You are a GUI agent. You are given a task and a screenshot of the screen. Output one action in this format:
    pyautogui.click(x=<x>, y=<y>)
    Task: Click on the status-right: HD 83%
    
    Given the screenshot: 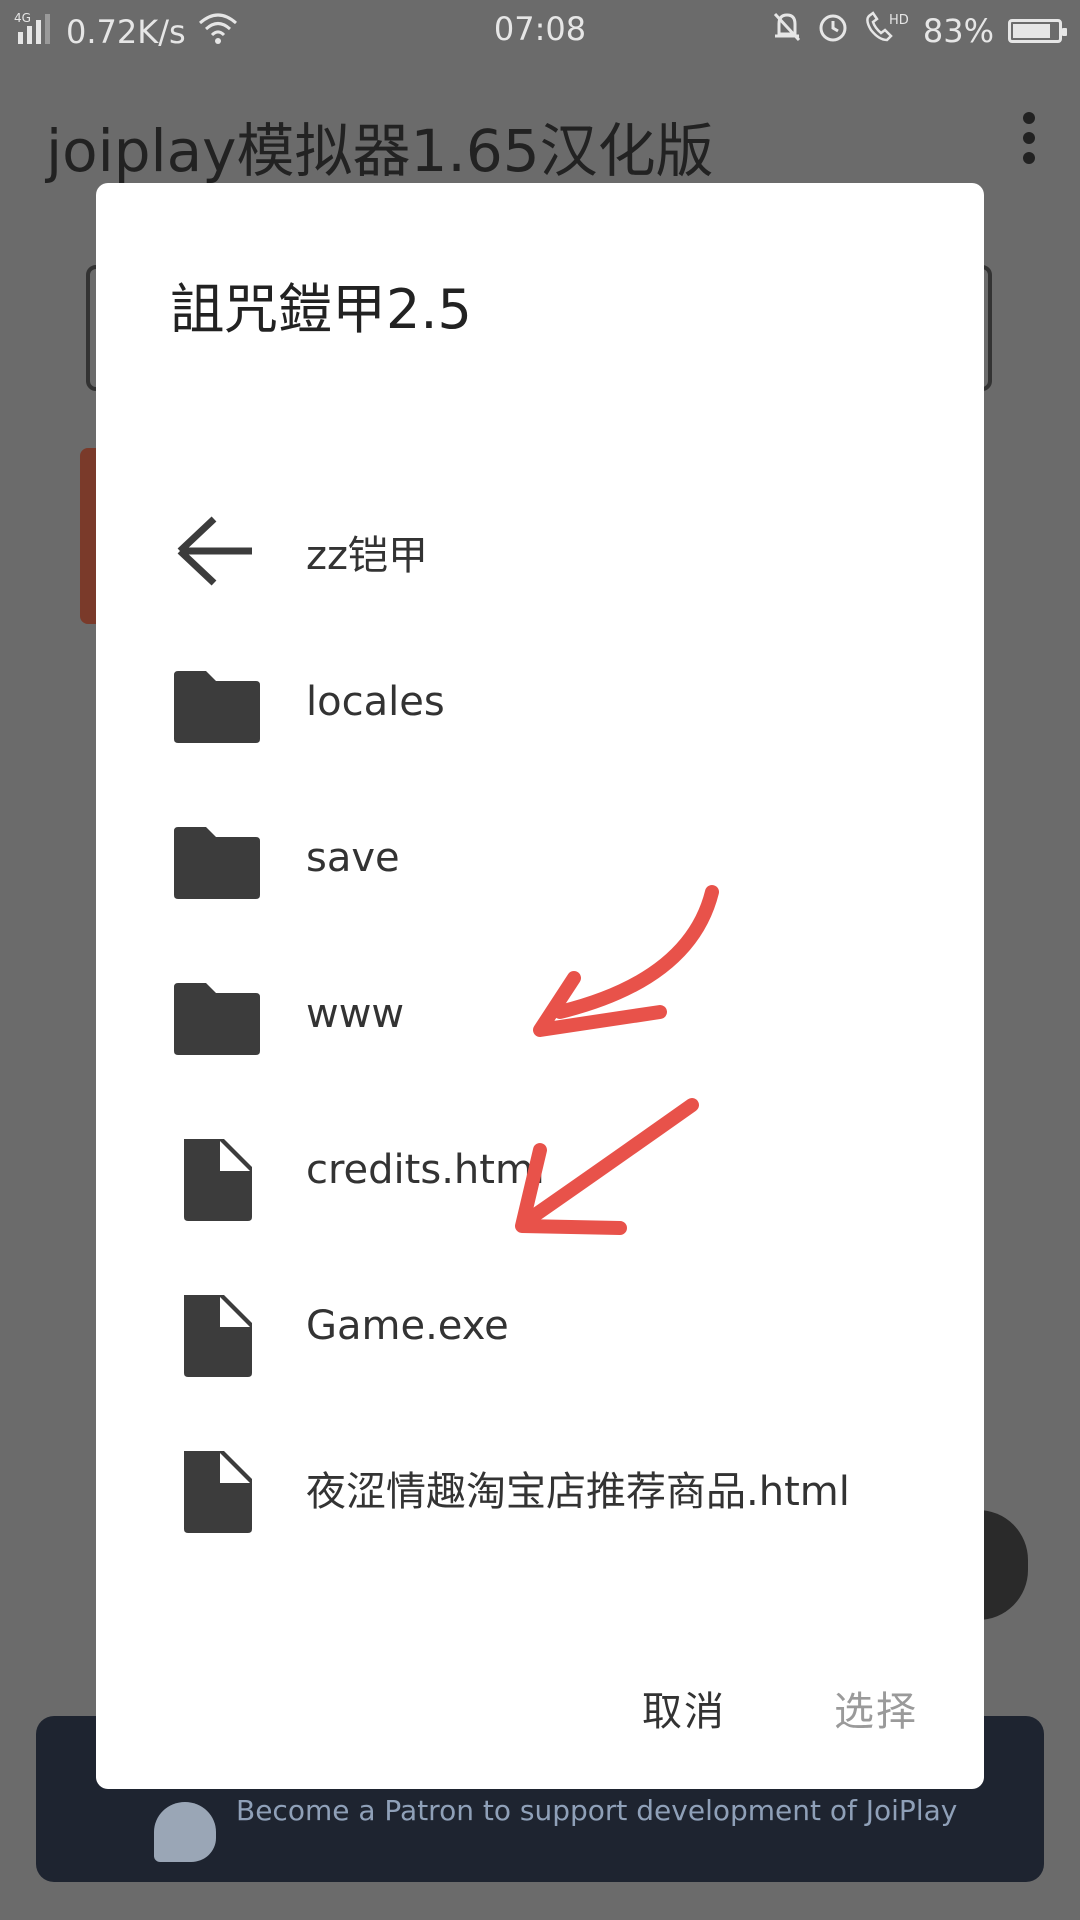 What is the action you would take?
    pyautogui.click(x=919, y=31)
    